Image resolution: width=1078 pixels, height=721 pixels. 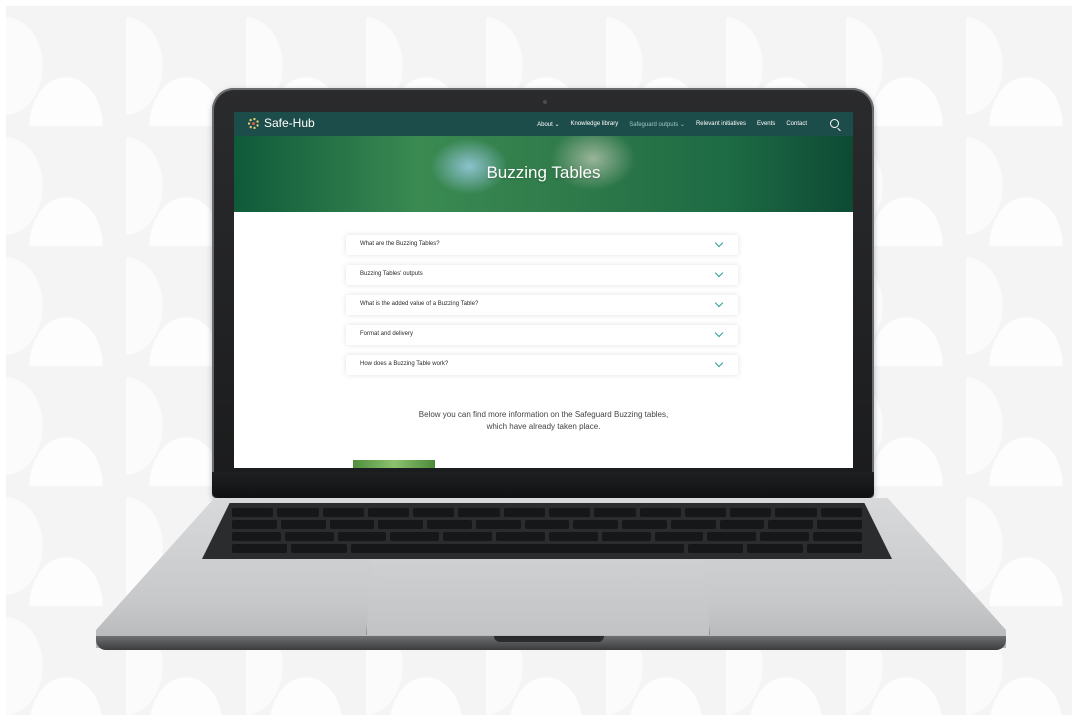 I want to click on accordion-item-what-are: What are the Buzzing Tables?, so click(x=542, y=245).